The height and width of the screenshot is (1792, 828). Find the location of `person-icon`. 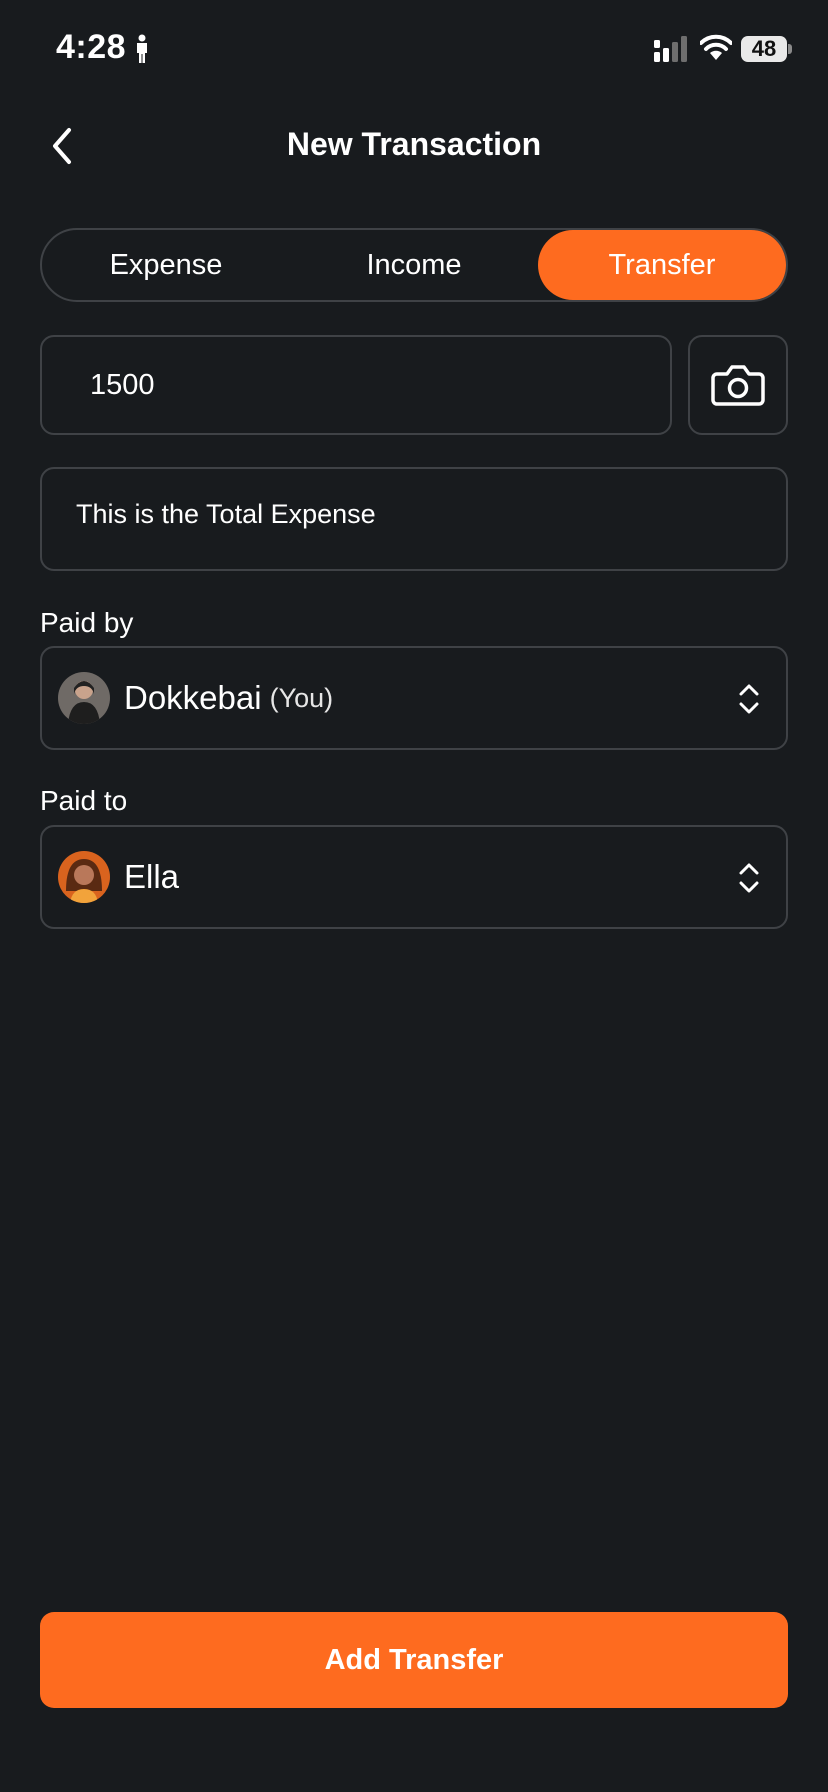

person-icon is located at coordinates (142, 48).